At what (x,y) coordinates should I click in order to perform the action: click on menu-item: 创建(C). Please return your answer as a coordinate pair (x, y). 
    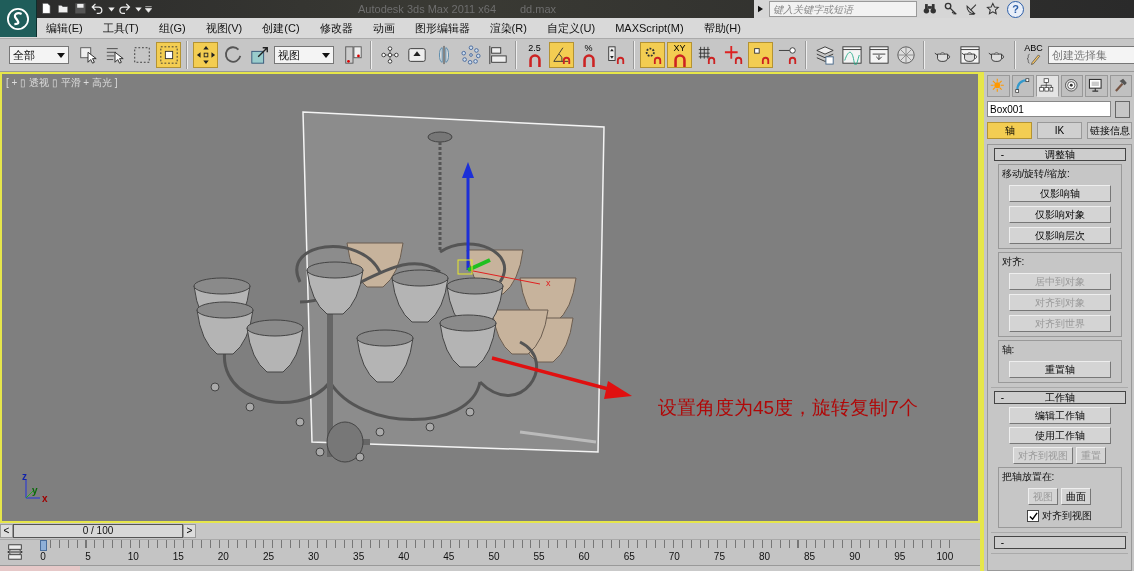
    Looking at the image, I should click on (281, 28).